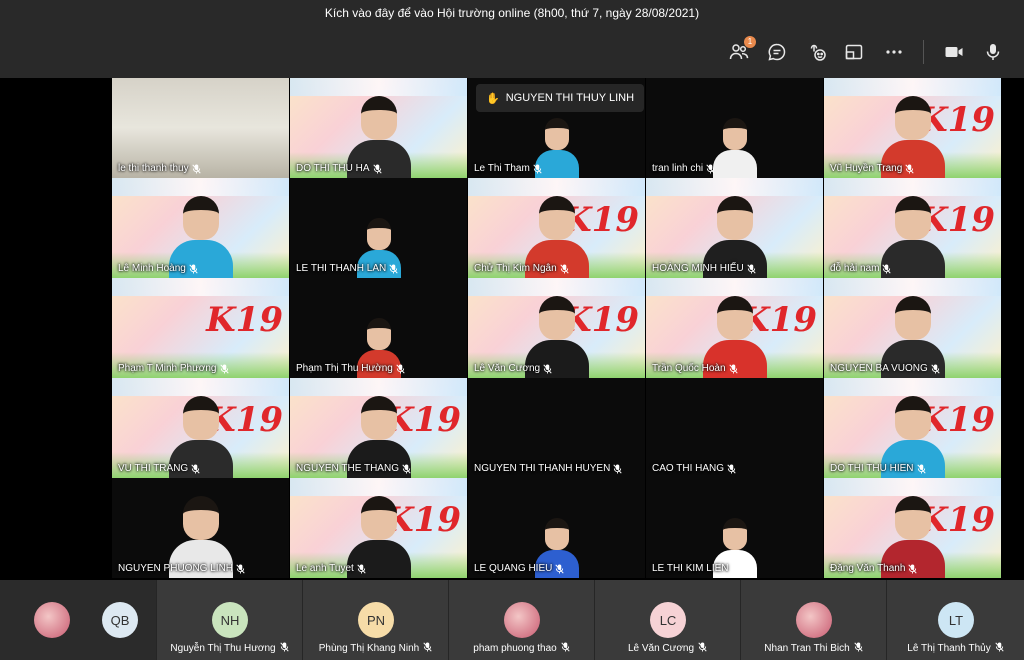  I want to click on participant-strip-tile: PN Phùng Thị Khang Ninh, so click(375, 620).